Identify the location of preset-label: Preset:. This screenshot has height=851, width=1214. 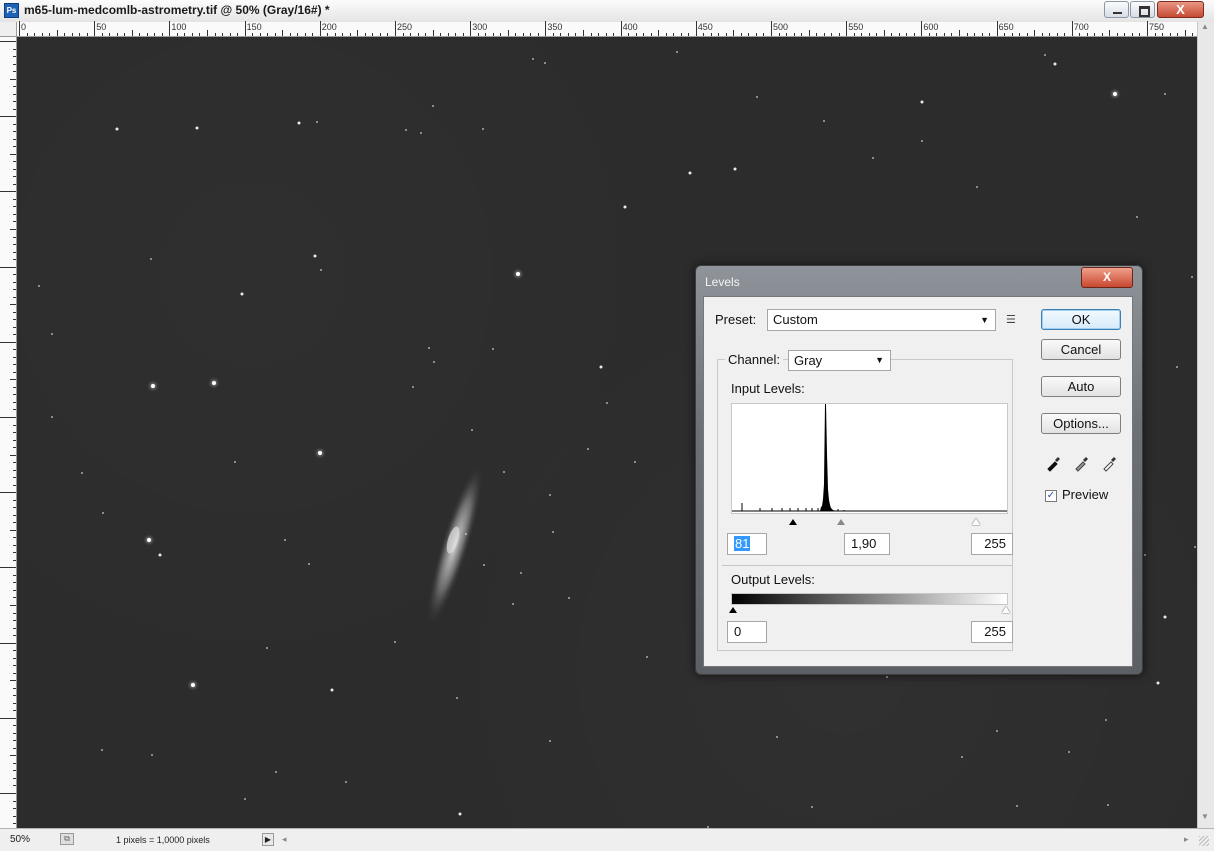
(736, 319).